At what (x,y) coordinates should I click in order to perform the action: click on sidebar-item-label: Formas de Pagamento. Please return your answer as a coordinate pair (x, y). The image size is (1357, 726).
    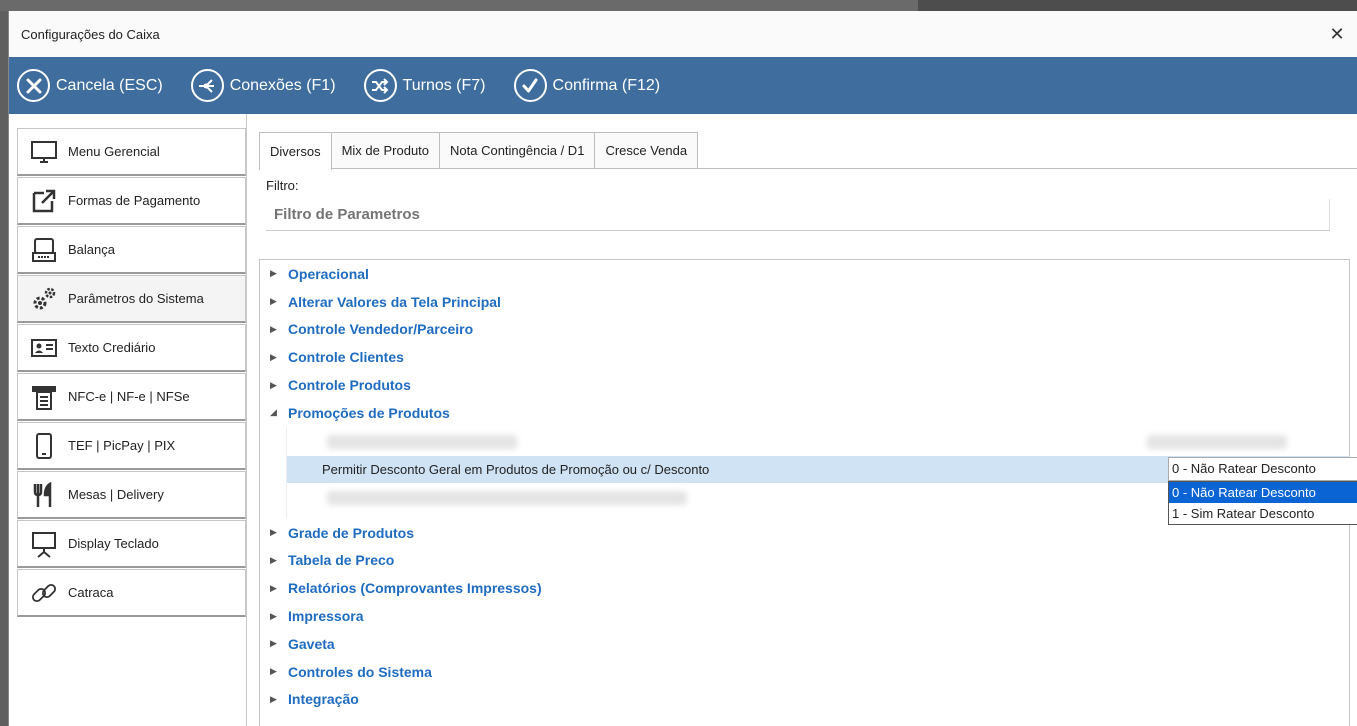
    Looking at the image, I should click on (134, 200).